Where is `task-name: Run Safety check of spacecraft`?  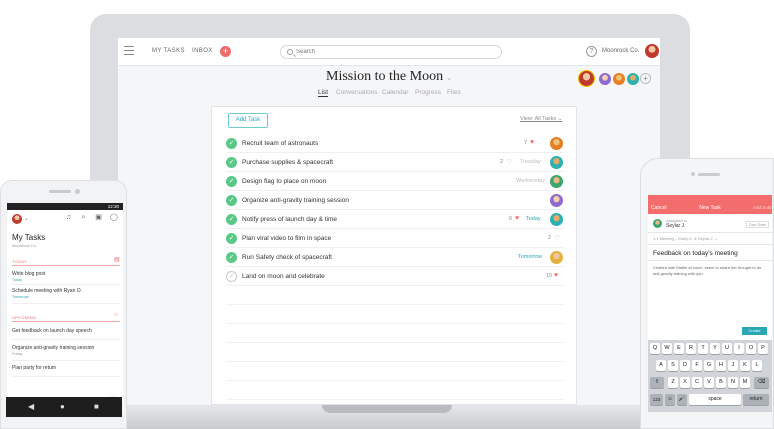 task-name: Run Safety check of spacecraft is located at coordinates (287, 257).